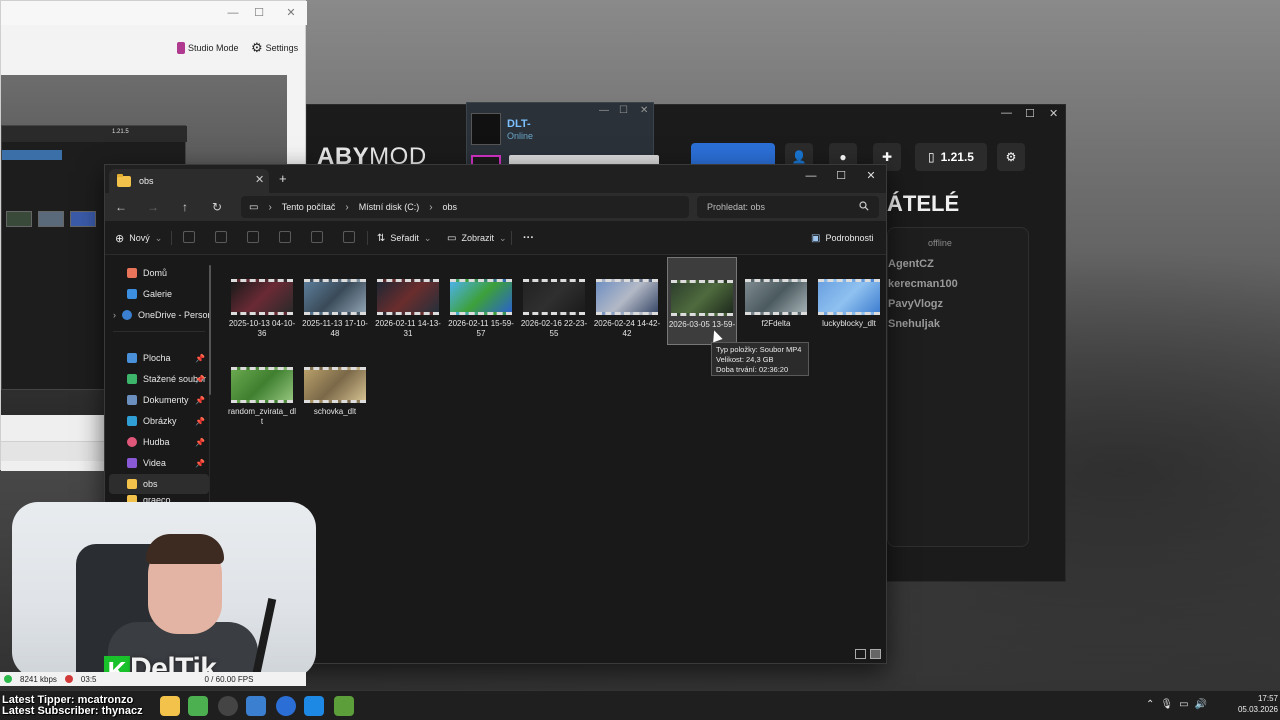 The width and height of the screenshot is (1280, 720). Describe the element at coordinates (159, 421) in the screenshot. I see `sidebar-item-pictures: Obrázky 📌` at that location.